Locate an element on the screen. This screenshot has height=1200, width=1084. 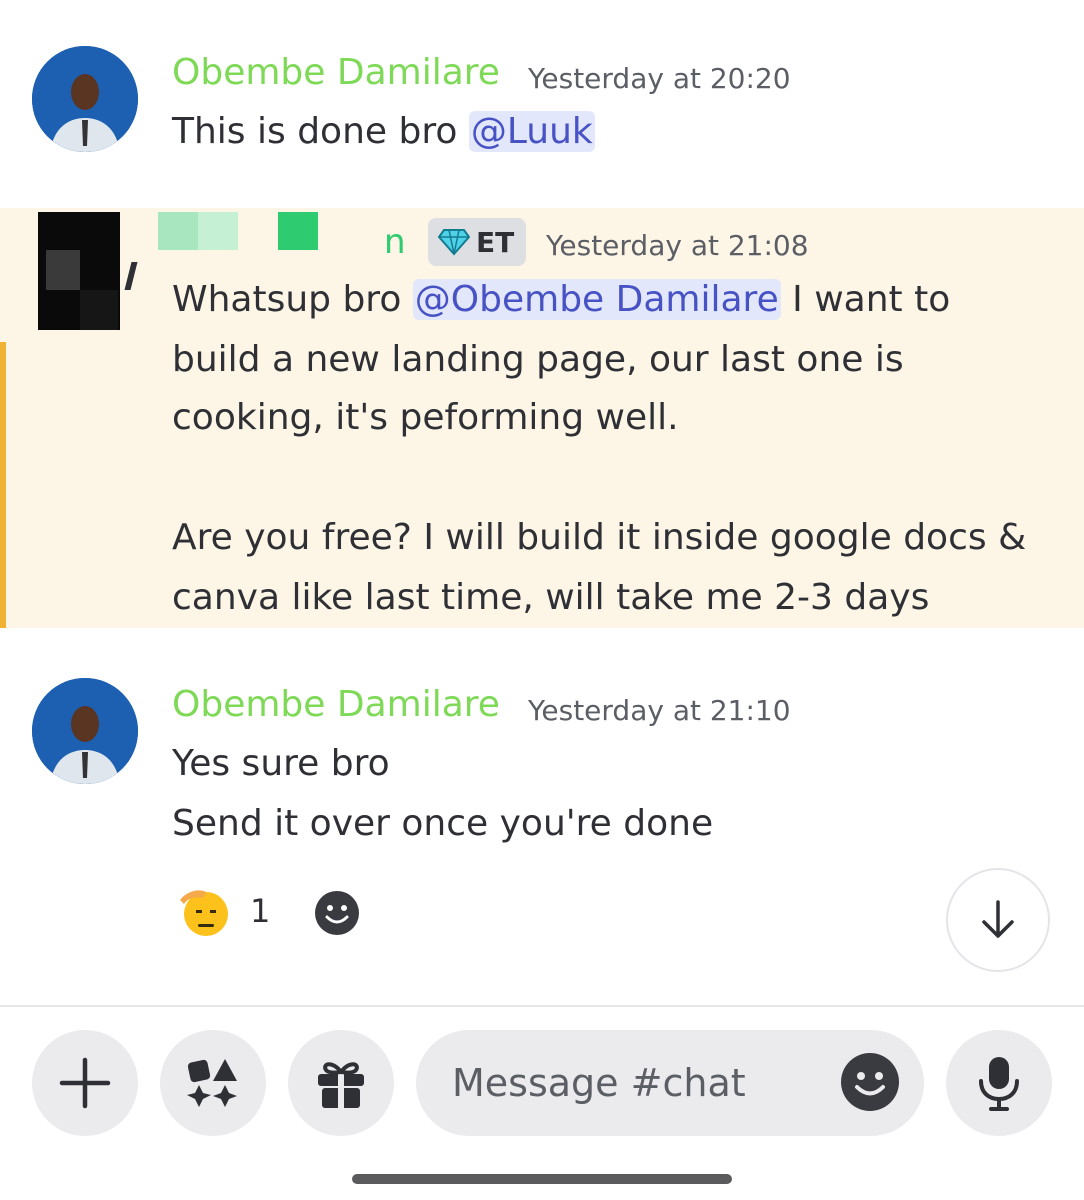
gift-icon is located at coordinates (341, 1085).